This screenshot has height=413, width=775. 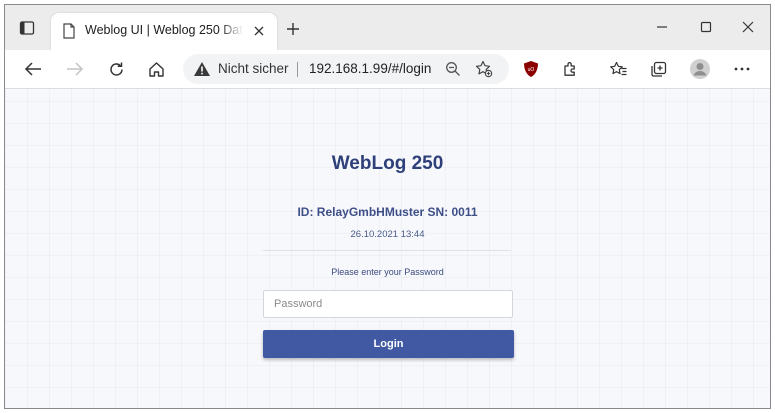 I want to click on forward-icon, so click(x=75, y=69).